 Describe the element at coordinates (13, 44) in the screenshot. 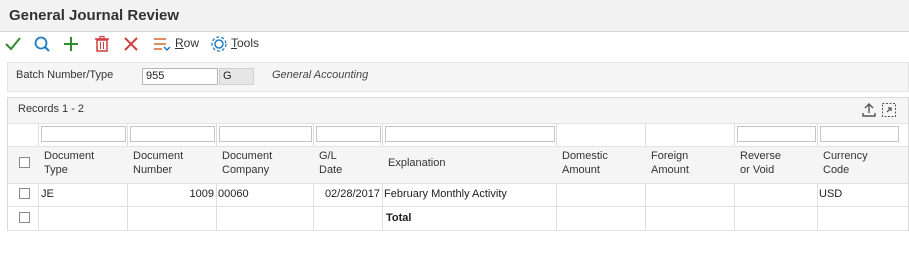

I see `ok-checkmark-icon` at that location.